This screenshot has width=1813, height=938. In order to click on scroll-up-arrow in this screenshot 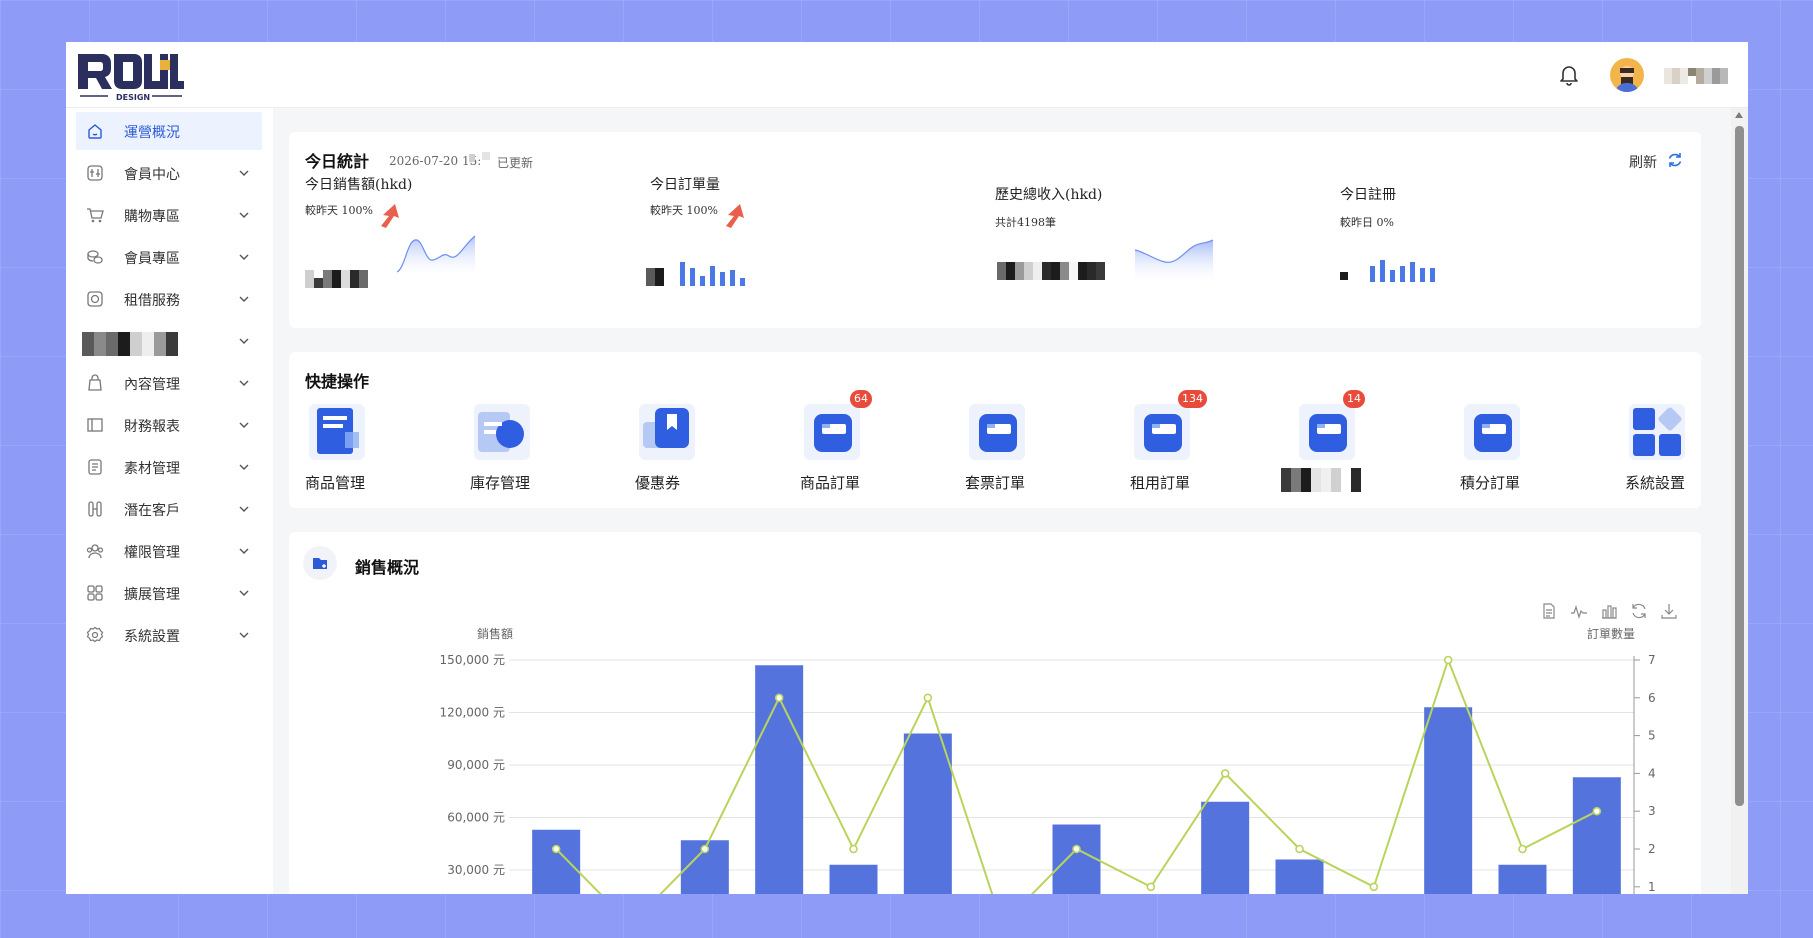, I will do `click(1739, 115)`.